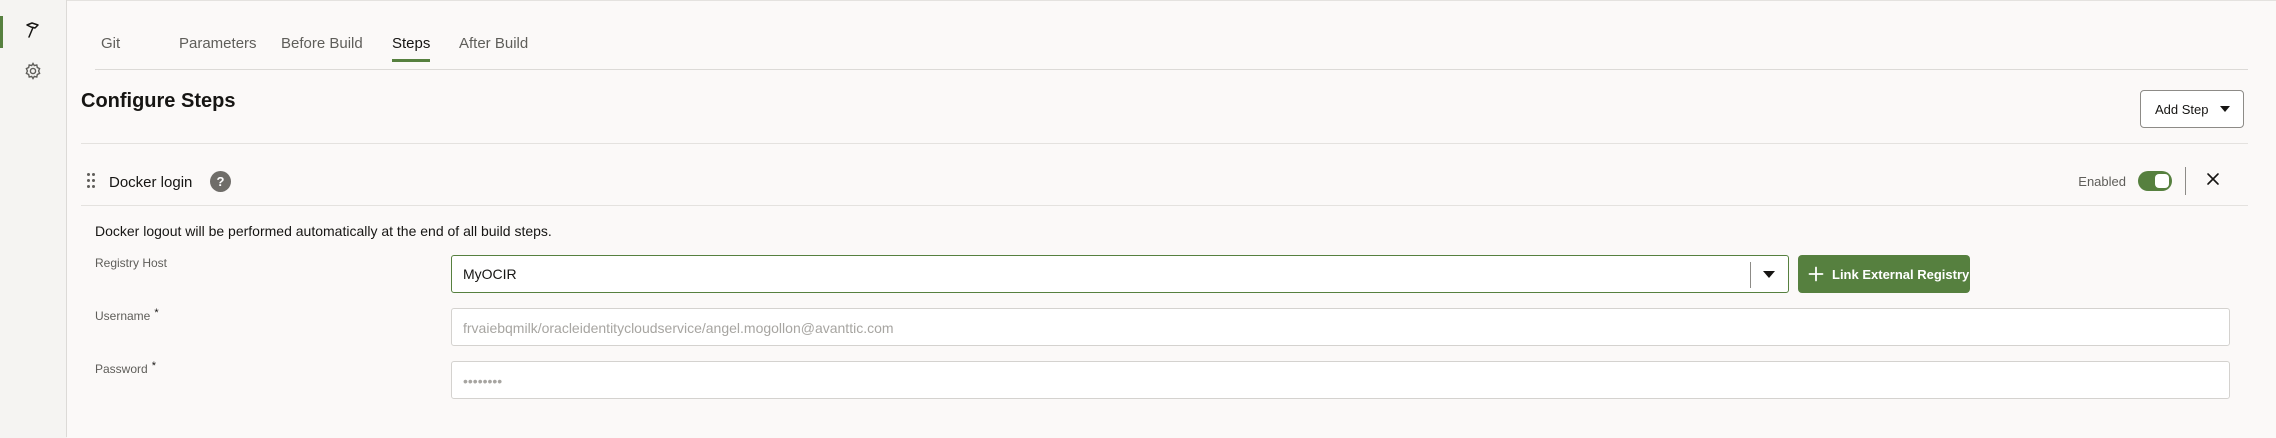  Describe the element at coordinates (483, 381) in the screenshot. I see `password-value: ••••••••` at that location.